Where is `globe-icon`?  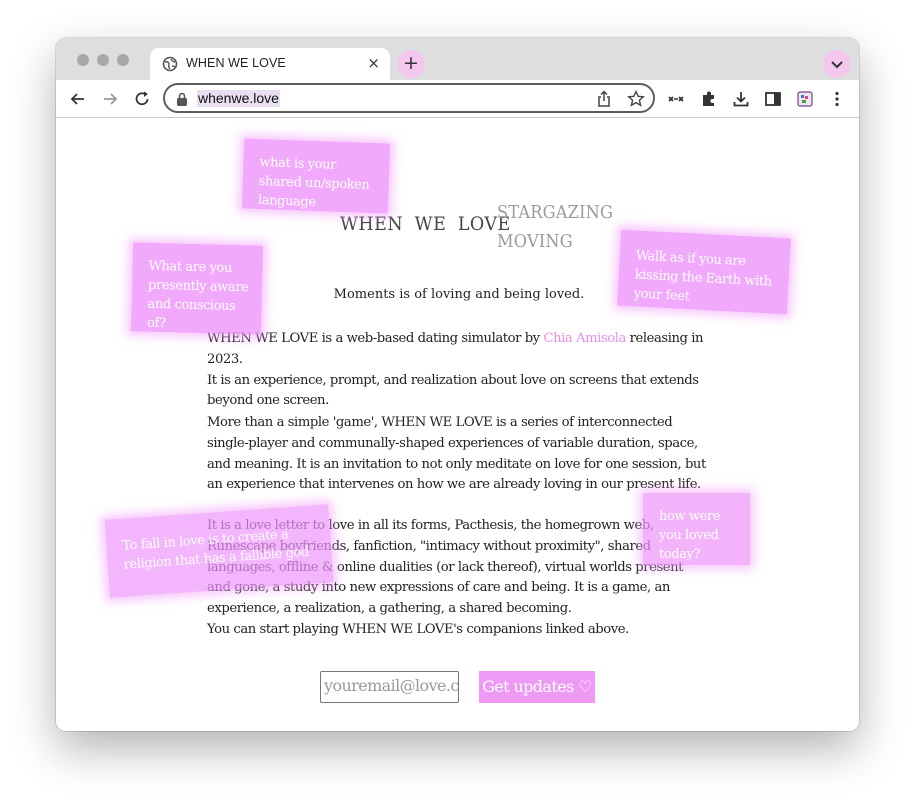 globe-icon is located at coordinates (170, 64).